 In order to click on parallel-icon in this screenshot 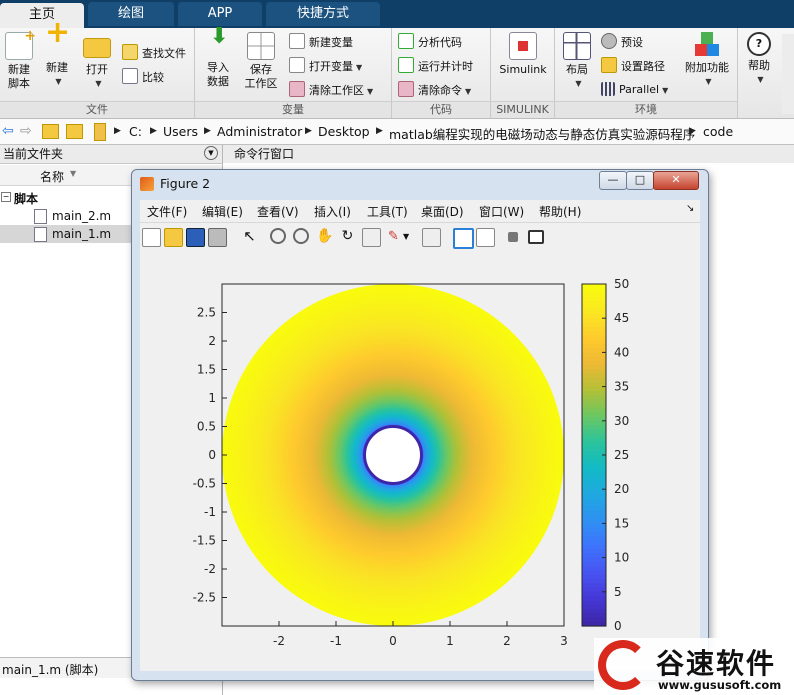, I will do `click(608, 89)`.